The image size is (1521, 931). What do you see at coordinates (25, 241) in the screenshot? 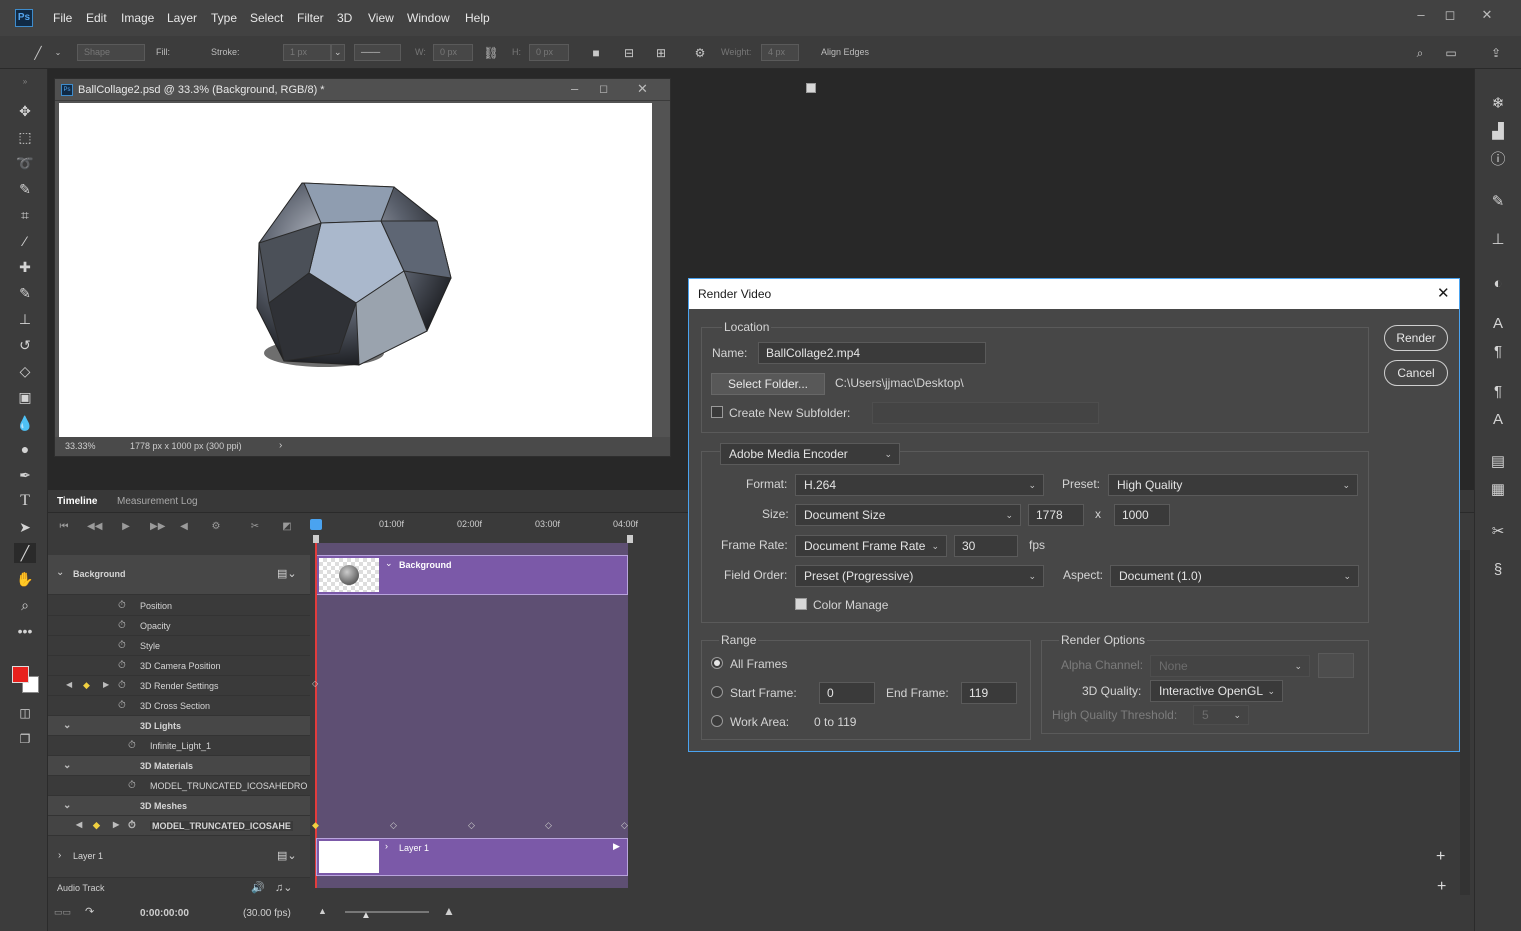
I see `eyedropper-tool-icon: ⁄` at bounding box center [25, 241].